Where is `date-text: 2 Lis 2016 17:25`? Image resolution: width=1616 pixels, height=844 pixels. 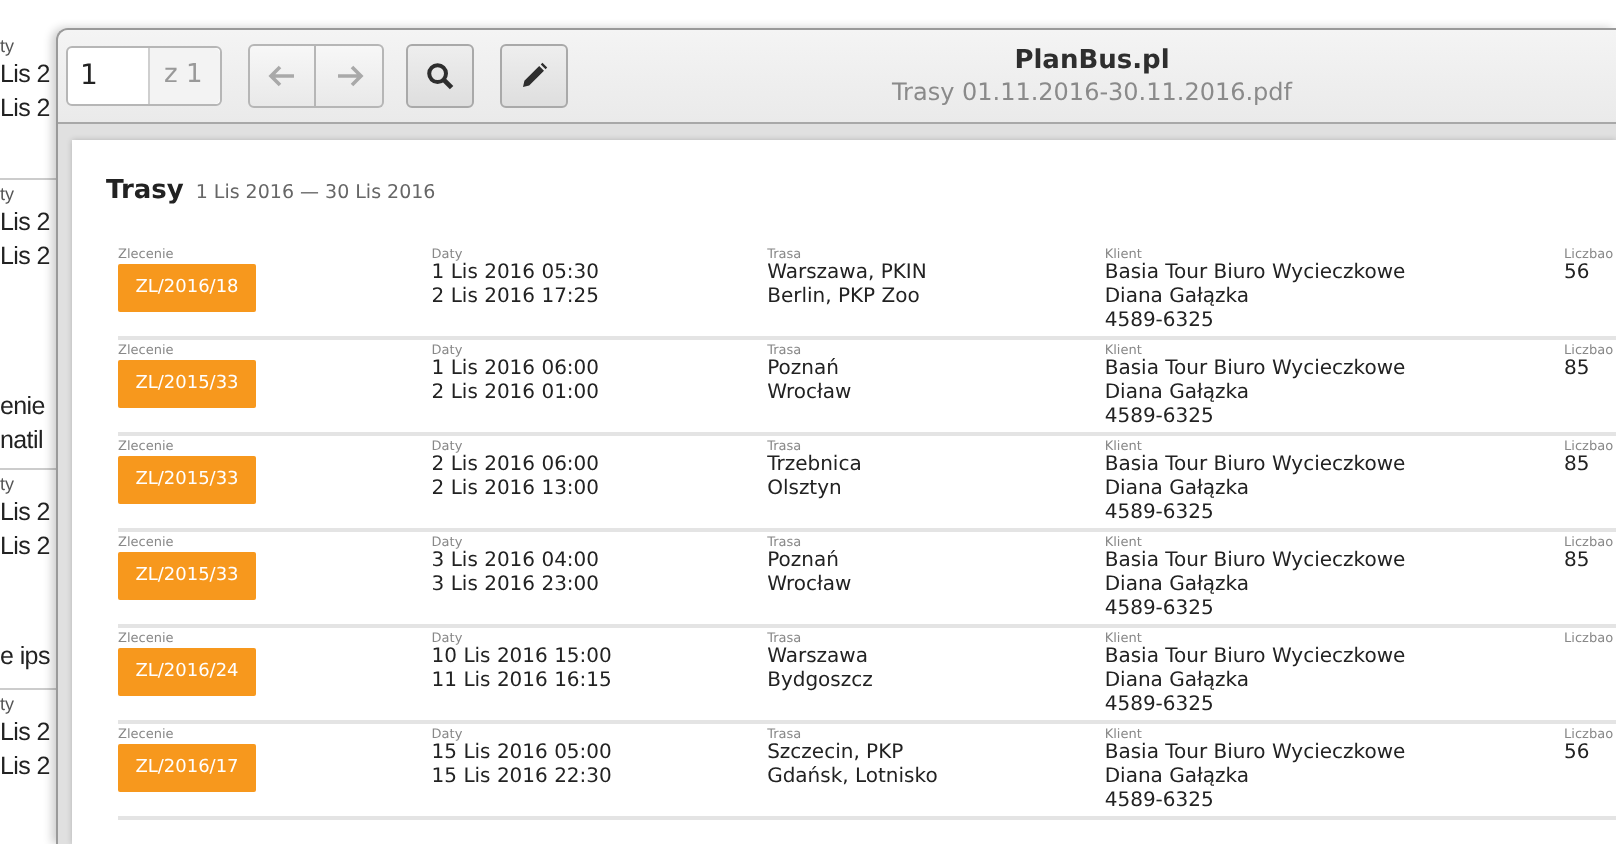
date-text: 2 Lis 2016 17:25 is located at coordinates (516, 298).